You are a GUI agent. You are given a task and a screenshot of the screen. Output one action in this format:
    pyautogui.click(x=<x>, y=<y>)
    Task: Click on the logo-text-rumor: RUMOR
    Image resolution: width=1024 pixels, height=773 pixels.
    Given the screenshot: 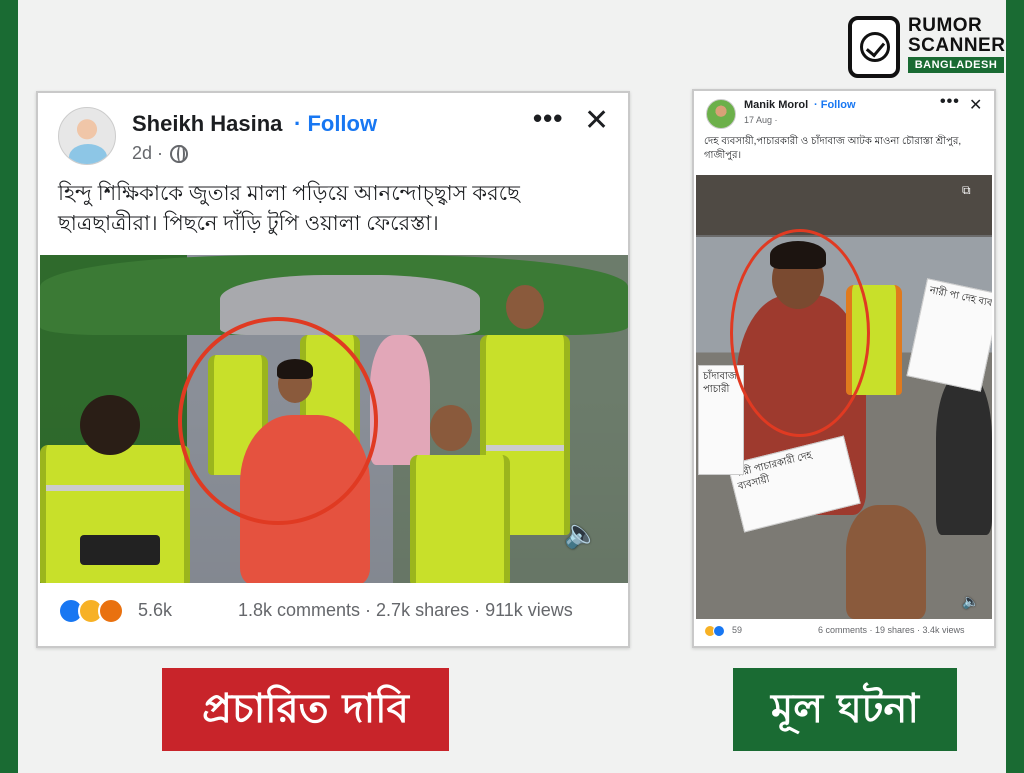 What is the action you would take?
    pyautogui.click(x=945, y=25)
    